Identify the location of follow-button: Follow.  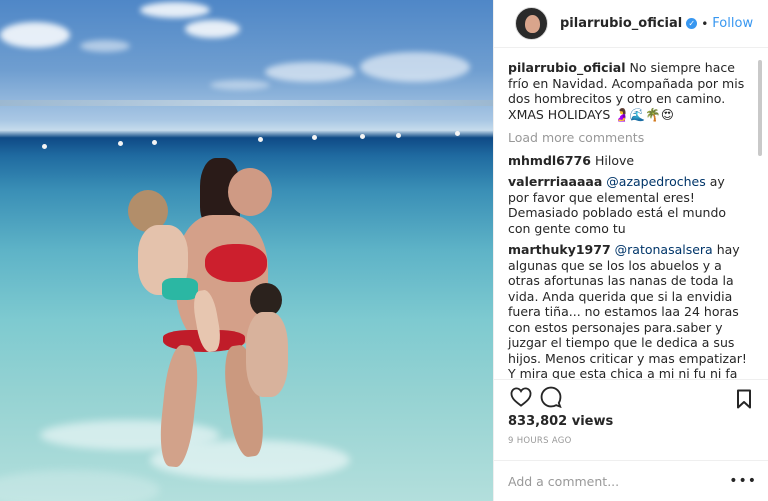
(732, 23).